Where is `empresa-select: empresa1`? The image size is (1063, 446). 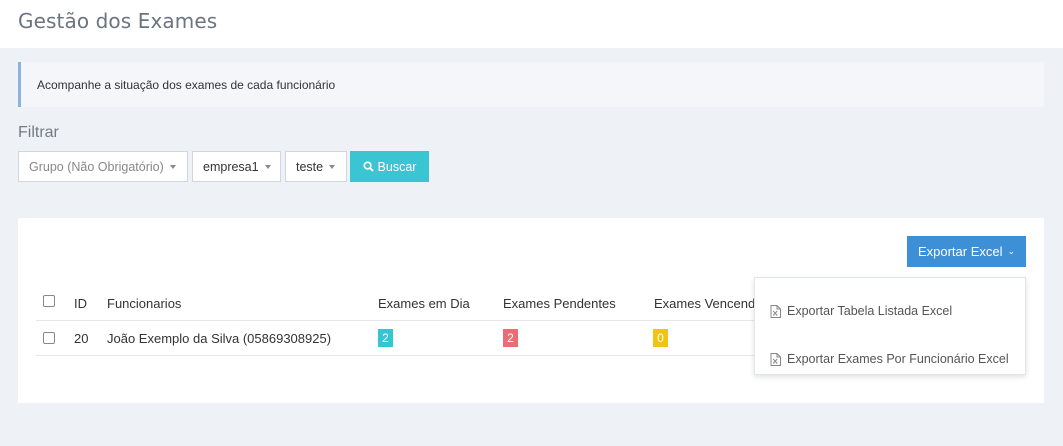
empresa-select: empresa1 is located at coordinates (236, 166).